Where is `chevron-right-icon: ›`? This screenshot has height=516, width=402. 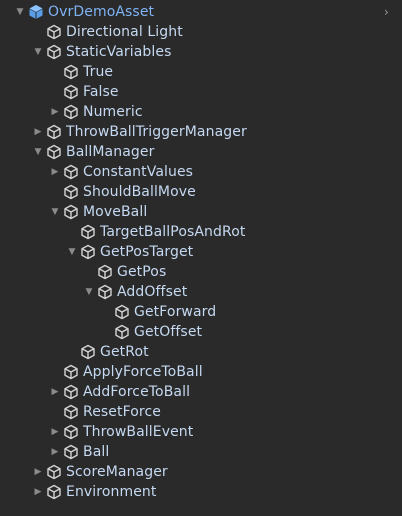 chevron-right-icon: › is located at coordinates (390, 12).